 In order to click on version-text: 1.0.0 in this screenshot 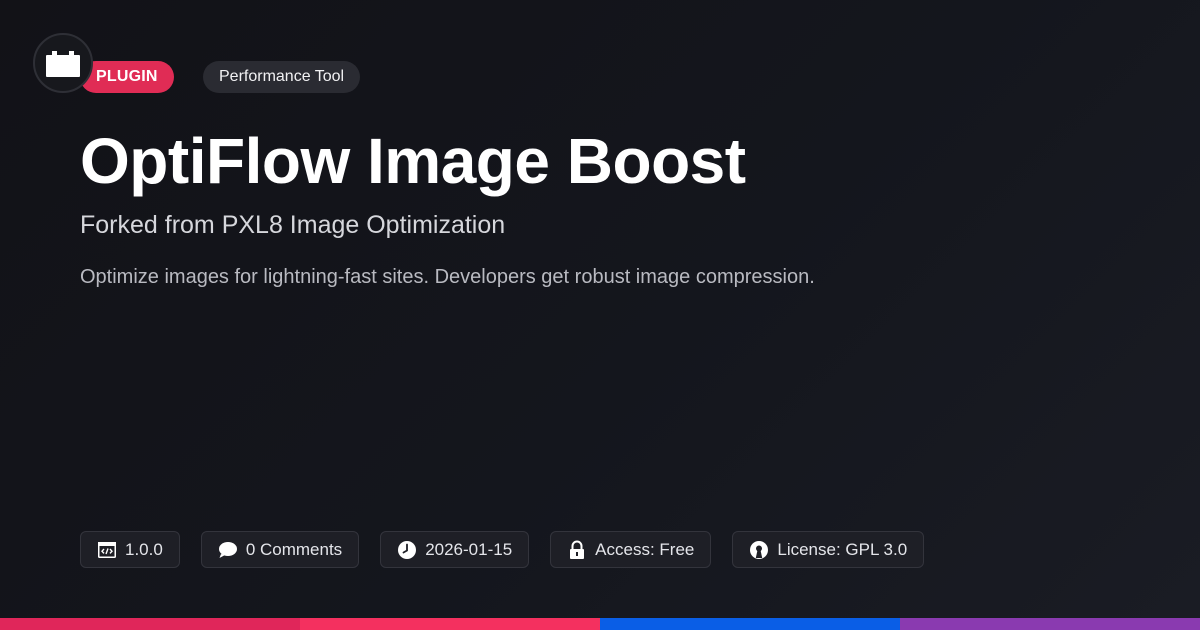, I will do `click(144, 549)`.